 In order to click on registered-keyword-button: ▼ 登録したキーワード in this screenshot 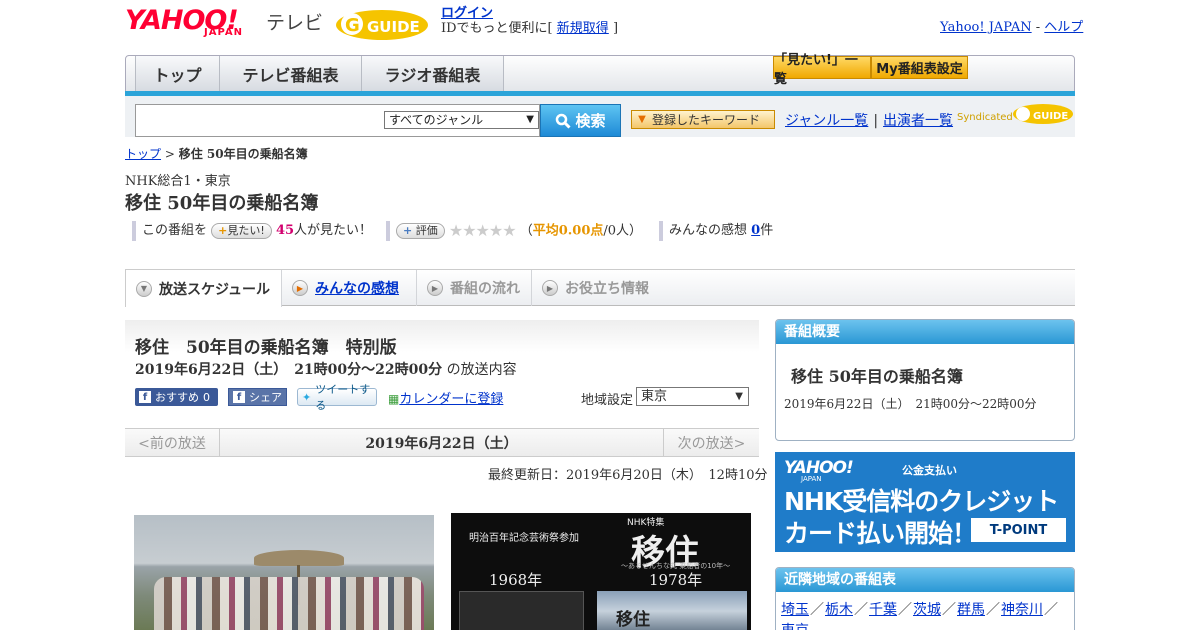, I will do `click(703, 119)`.